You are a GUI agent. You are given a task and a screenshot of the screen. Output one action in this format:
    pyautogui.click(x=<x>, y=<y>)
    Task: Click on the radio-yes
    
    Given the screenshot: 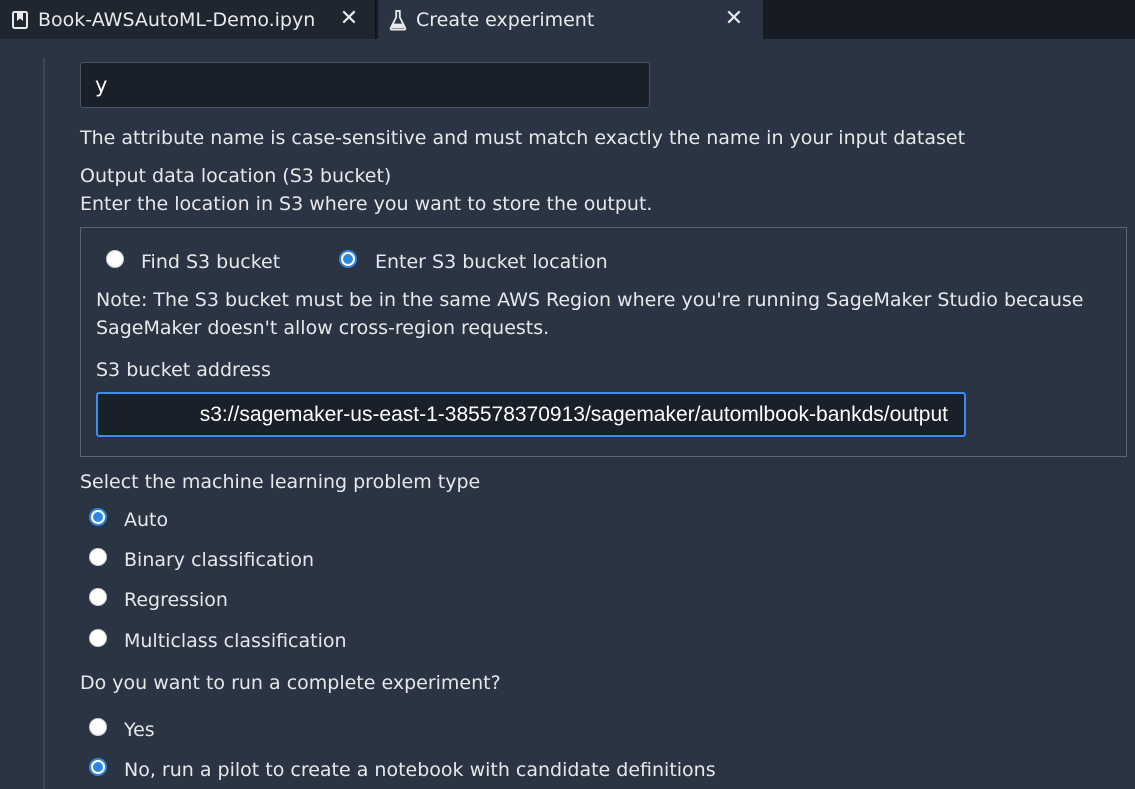 What is the action you would take?
    pyautogui.click(x=98, y=727)
    